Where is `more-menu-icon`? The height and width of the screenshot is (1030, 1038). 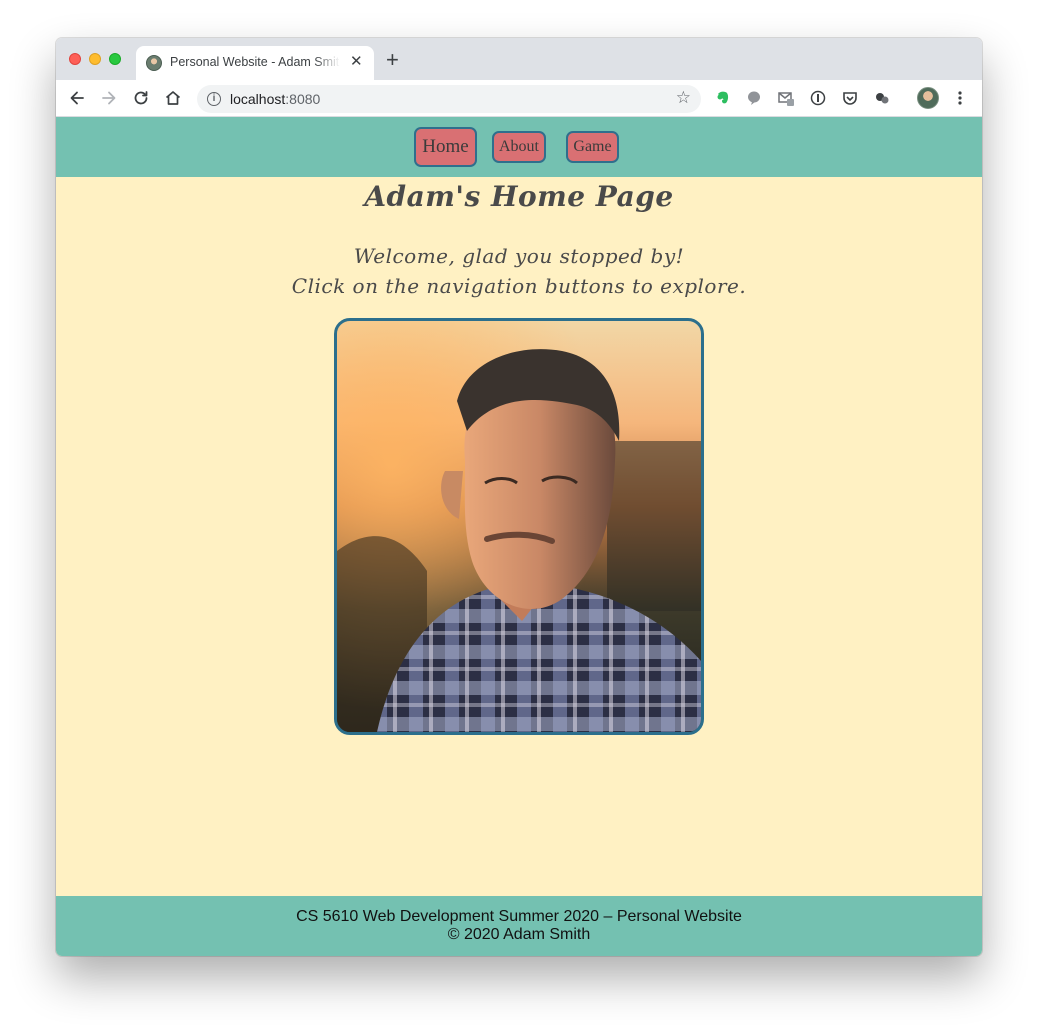 more-menu-icon is located at coordinates (960, 98).